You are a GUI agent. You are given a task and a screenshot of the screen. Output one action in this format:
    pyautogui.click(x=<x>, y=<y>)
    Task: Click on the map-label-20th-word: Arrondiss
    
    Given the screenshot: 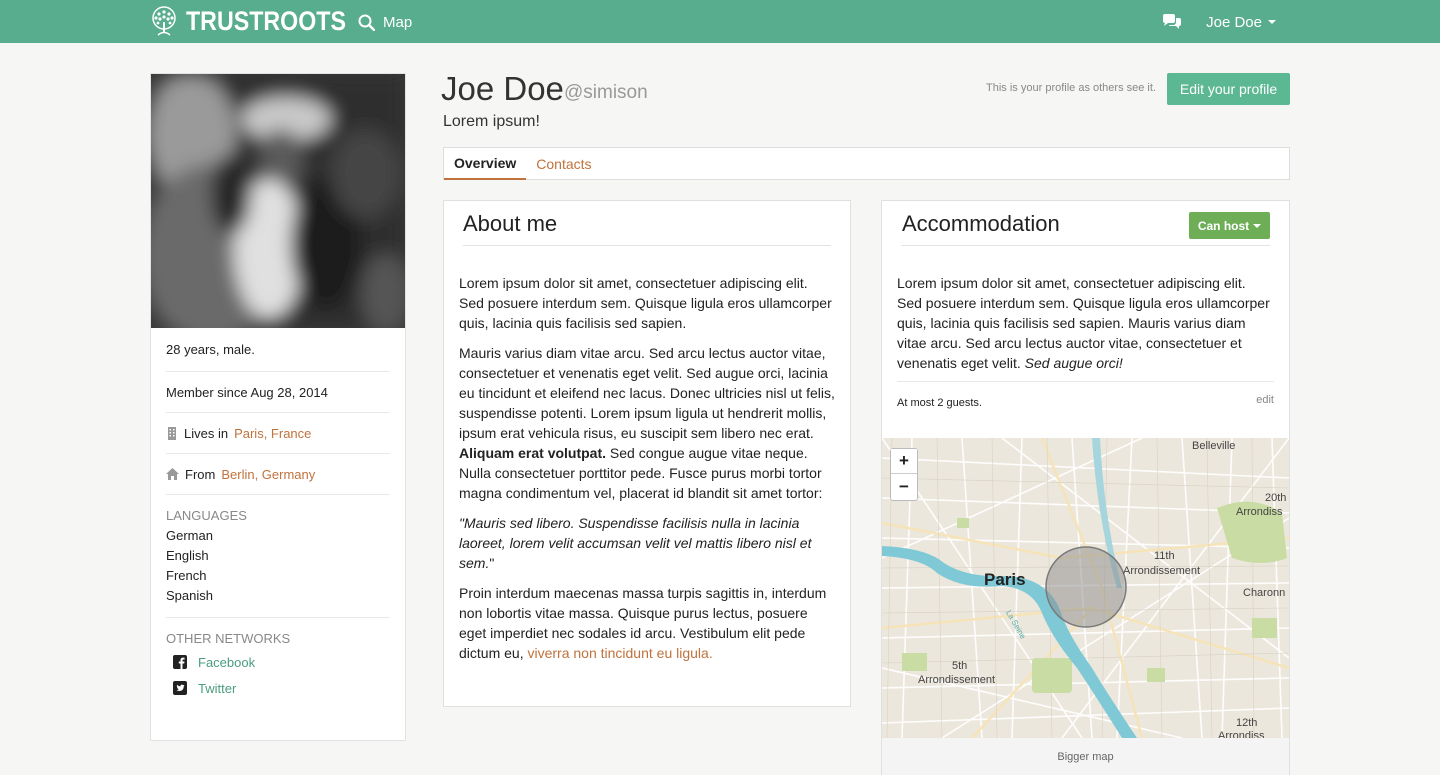 What is the action you would take?
    pyautogui.click(x=1259, y=512)
    